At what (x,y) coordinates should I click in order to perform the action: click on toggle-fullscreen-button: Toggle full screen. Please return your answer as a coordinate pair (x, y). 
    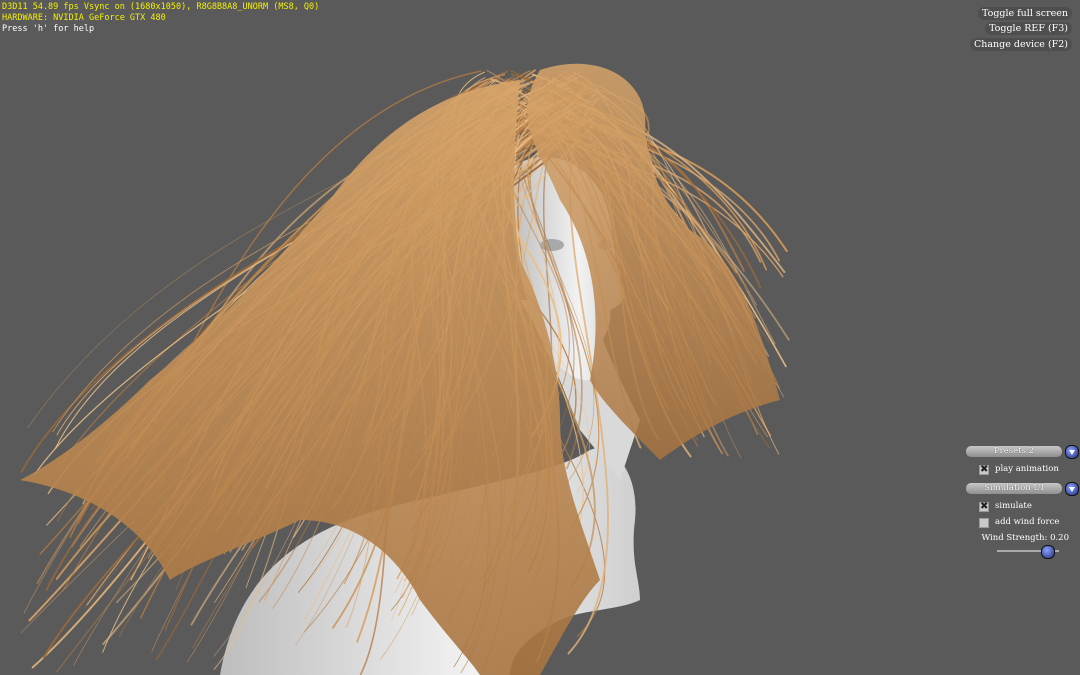
    Looking at the image, I should click on (1025, 13).